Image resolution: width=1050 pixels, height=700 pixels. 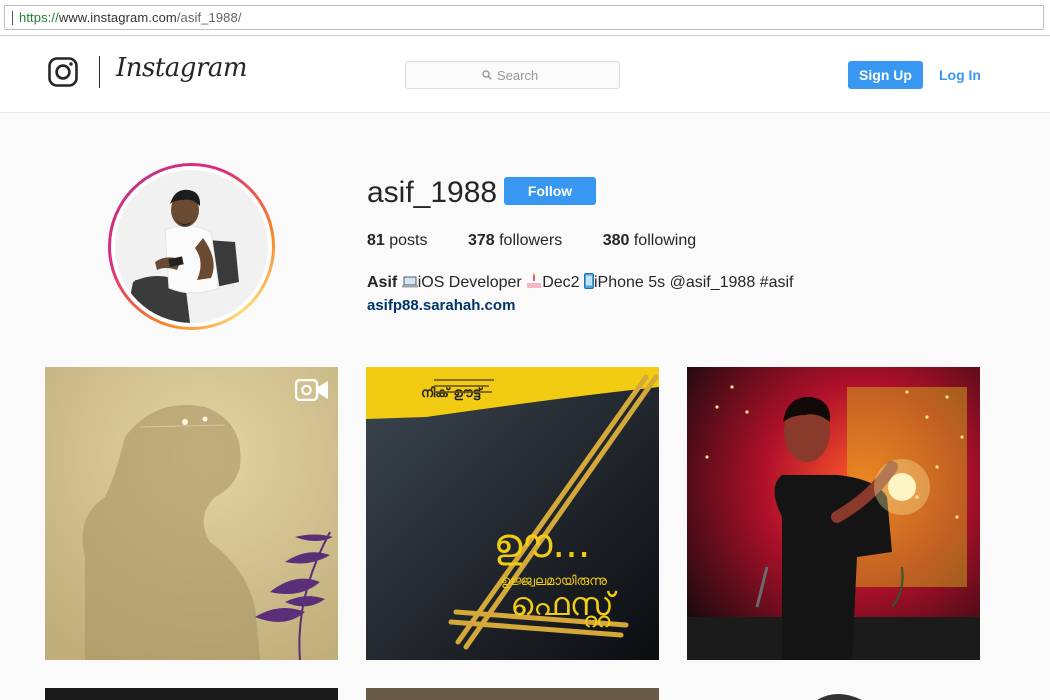 What do you see at coordinates (99, 72) in the screenshot?
I see `header-divider` at bounding box center [99, 72].